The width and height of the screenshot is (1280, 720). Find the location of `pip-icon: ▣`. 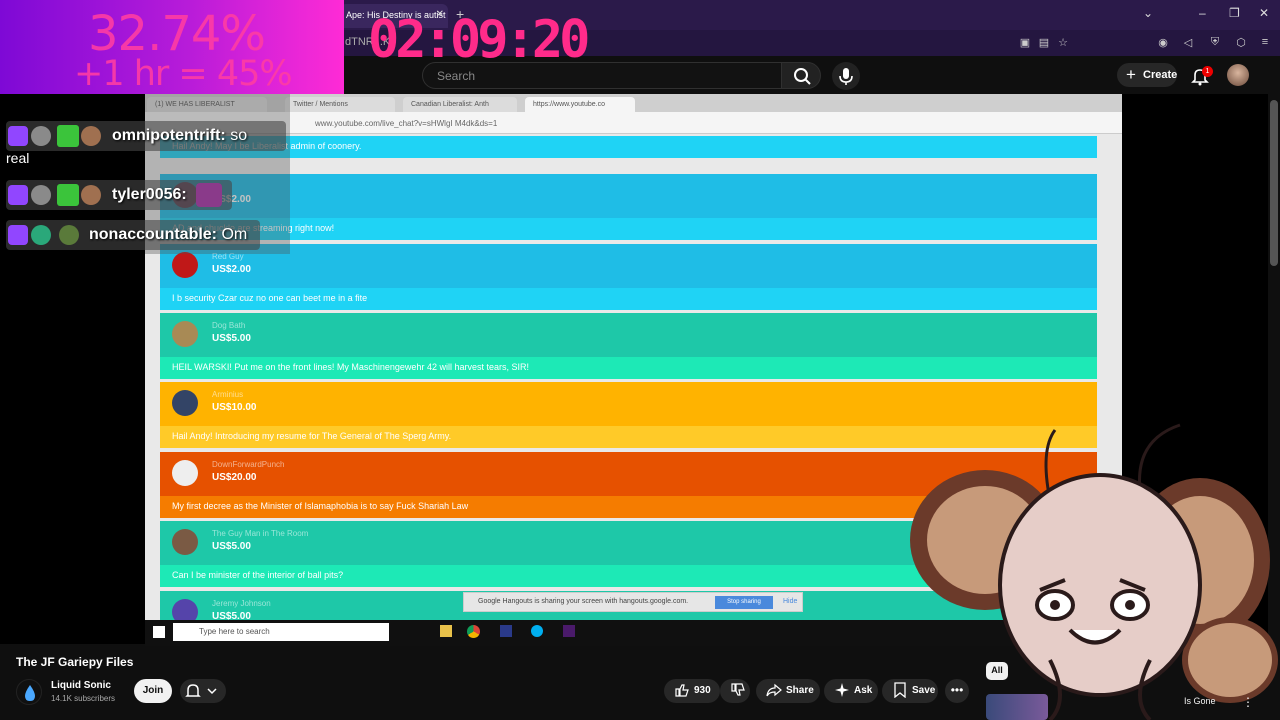

pip-icon: ▣ is located at coordinates (1025, 43).